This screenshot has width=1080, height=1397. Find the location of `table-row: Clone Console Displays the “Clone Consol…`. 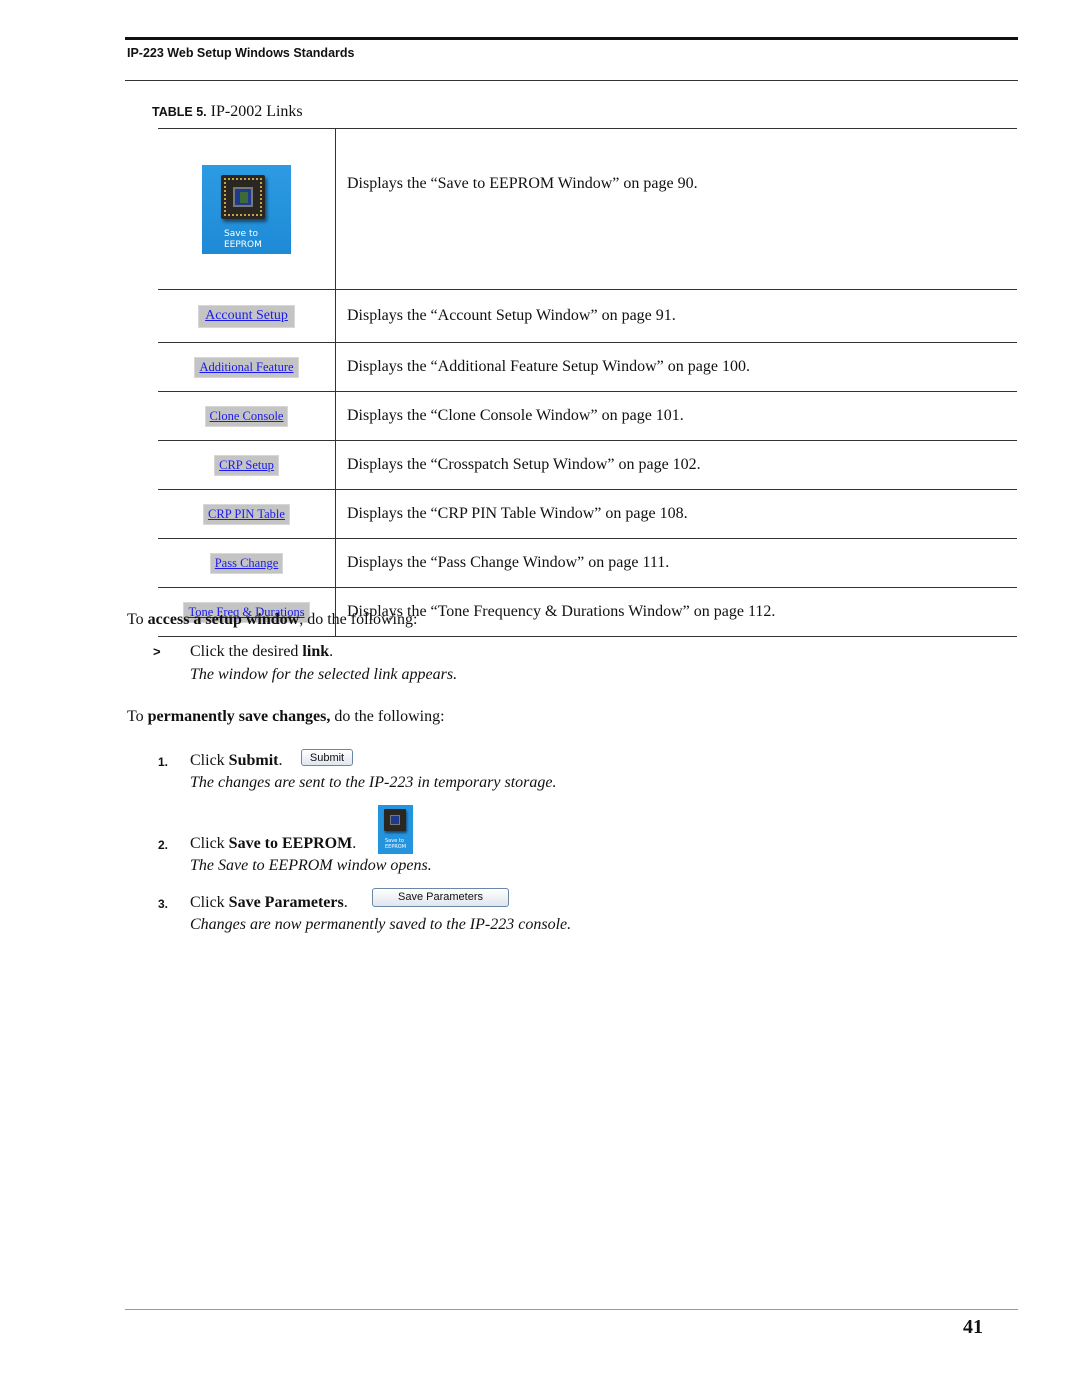

table-row: Clone Console Displays the “Clone Consol… is located at coordinates (587, 416).